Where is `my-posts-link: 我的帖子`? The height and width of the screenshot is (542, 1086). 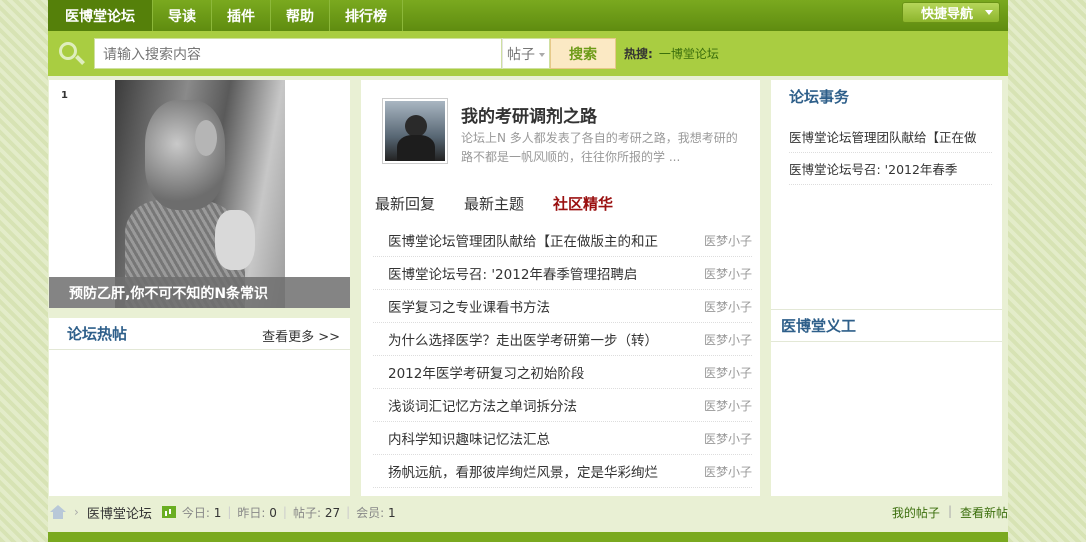
my-posts-link: 我的帖子 is located at coordinates (916, 512).